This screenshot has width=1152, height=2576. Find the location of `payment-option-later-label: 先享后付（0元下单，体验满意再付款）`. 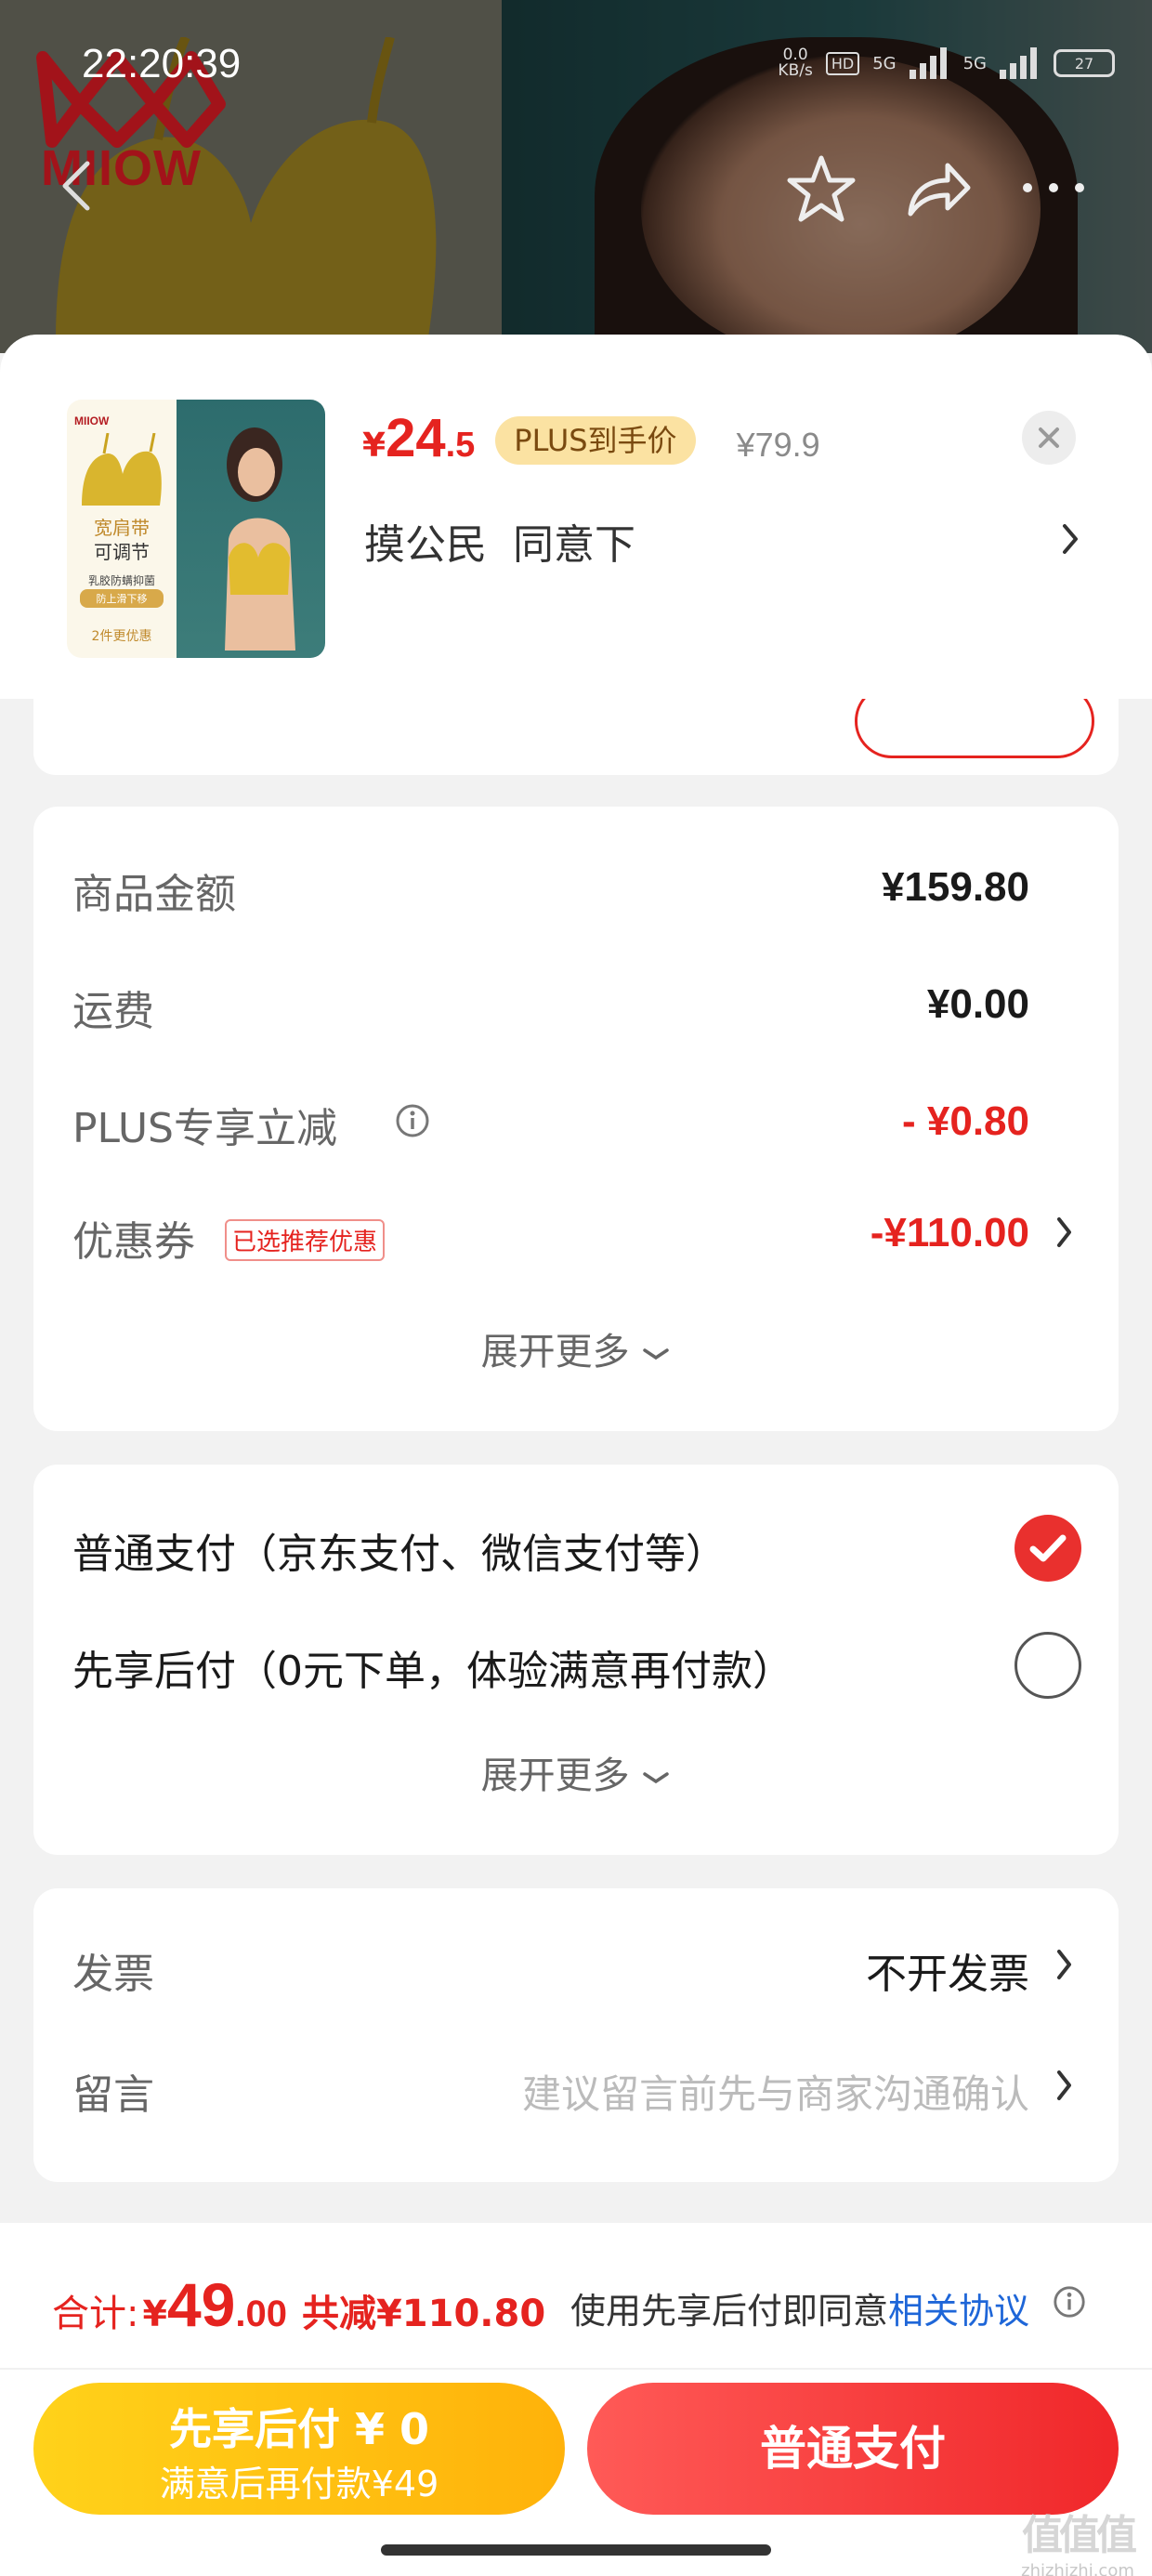

payment-option-later-label: 先享后付（0元下单，体验满意再付款） is located at coordinates (432, 1671).